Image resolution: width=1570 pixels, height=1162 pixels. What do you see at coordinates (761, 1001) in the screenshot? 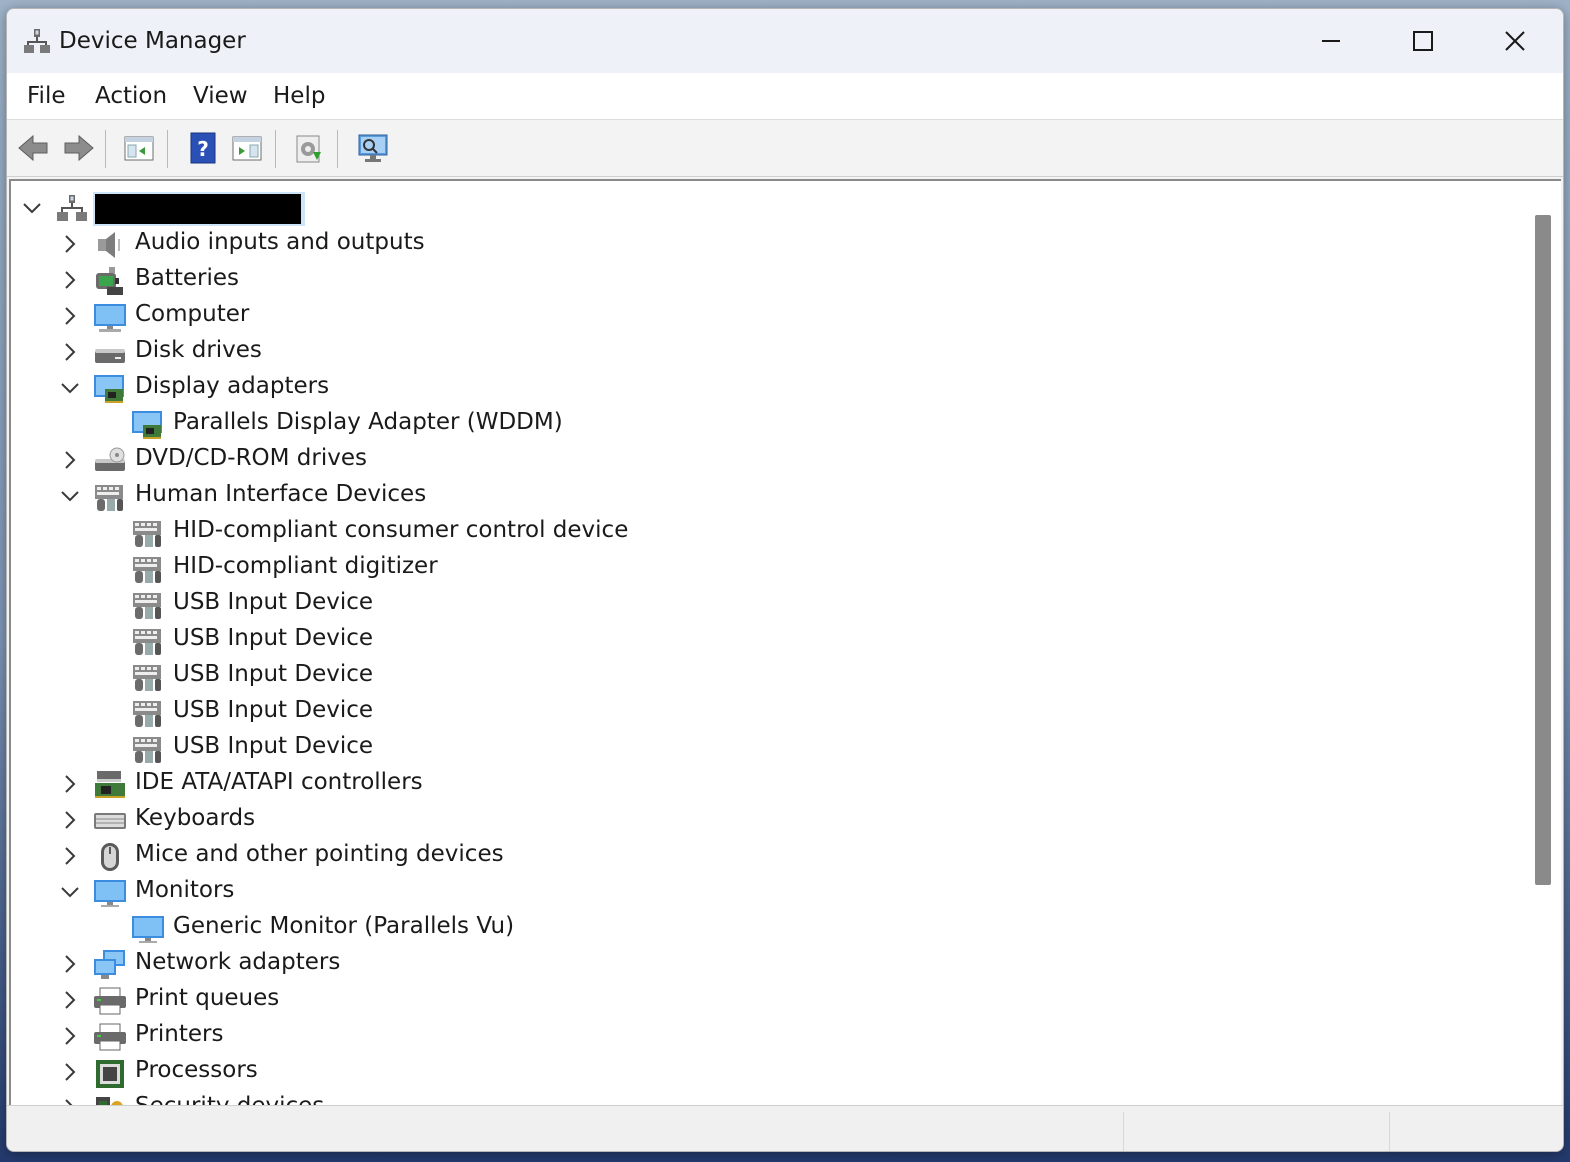
I see `device-category-row: Print queues` at bounding box center [761, 1001].